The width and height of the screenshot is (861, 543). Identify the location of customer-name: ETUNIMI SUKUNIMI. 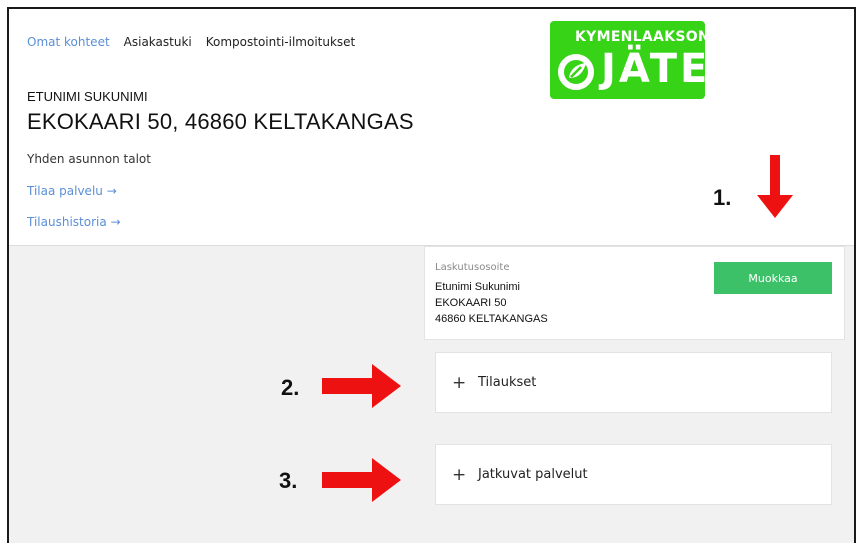
(87, 96).